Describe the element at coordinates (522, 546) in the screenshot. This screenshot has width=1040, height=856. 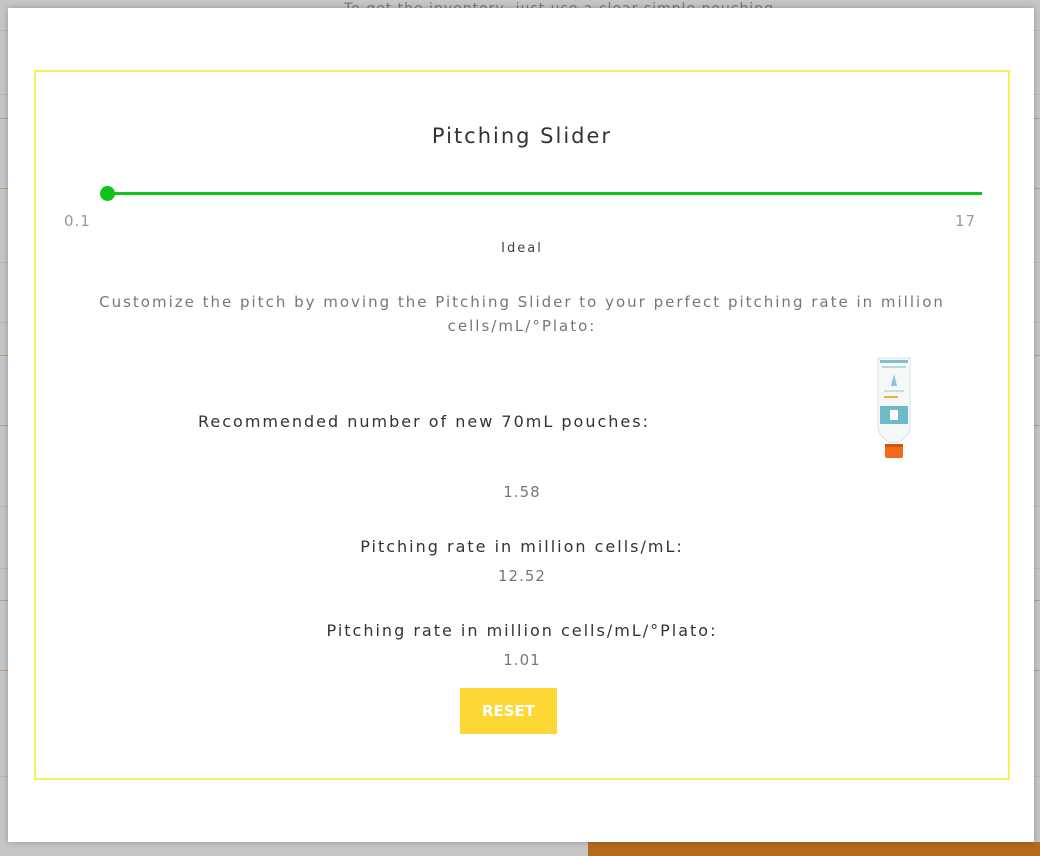
I see `pitching-rate-label: Pitching rate in million cells/mL:` at that location.